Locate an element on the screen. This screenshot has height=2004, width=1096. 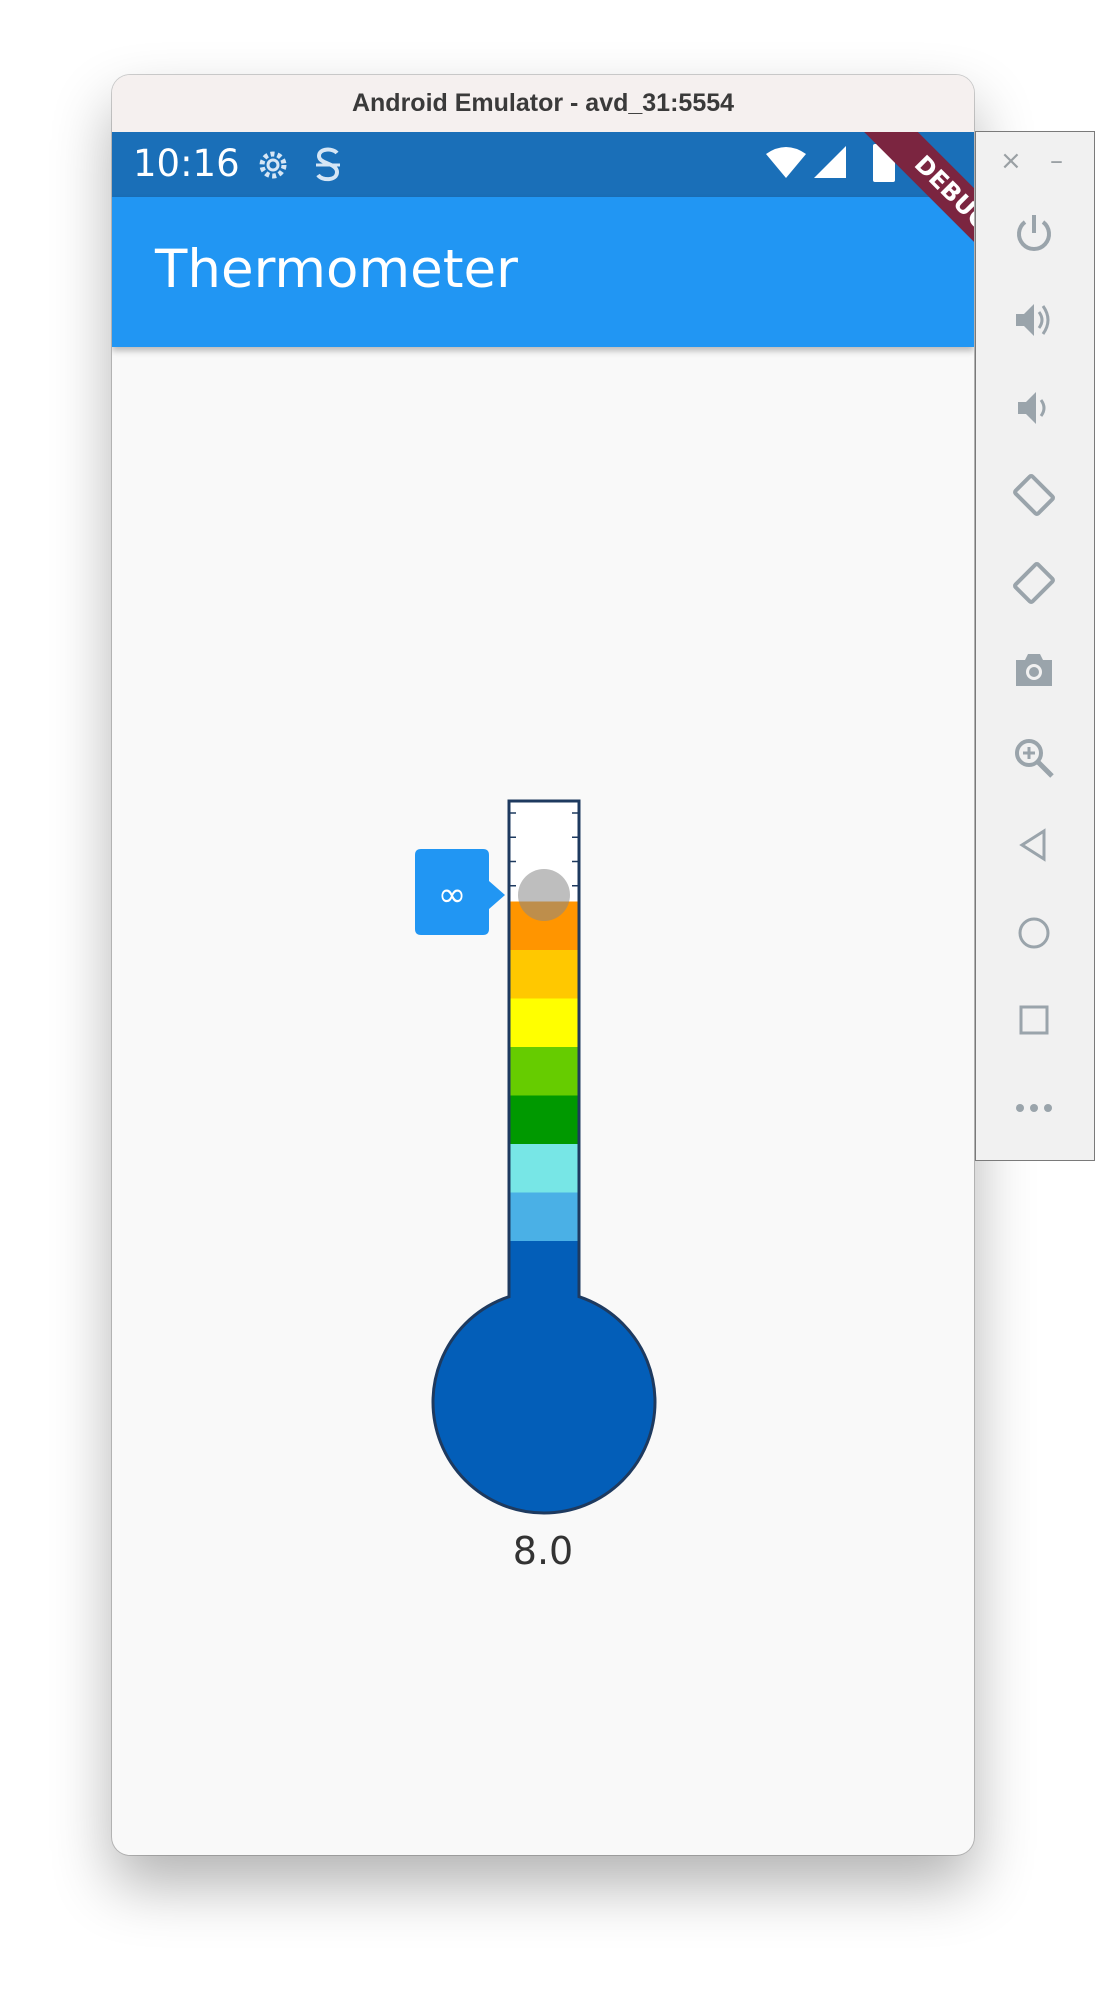
back-icon is located at coordinates (1032, 845).